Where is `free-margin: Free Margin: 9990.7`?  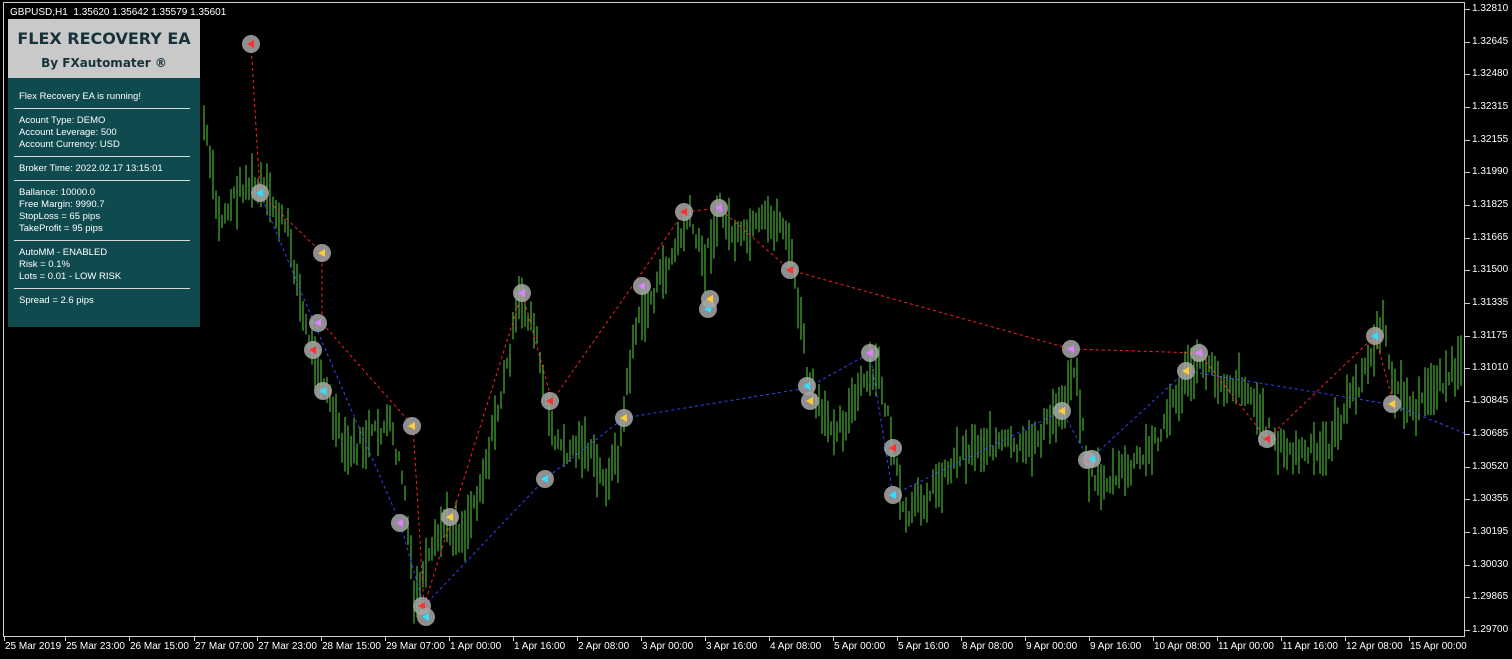
free-margin: Free Margin: 9990.7 is located at coordinates (62, 204).